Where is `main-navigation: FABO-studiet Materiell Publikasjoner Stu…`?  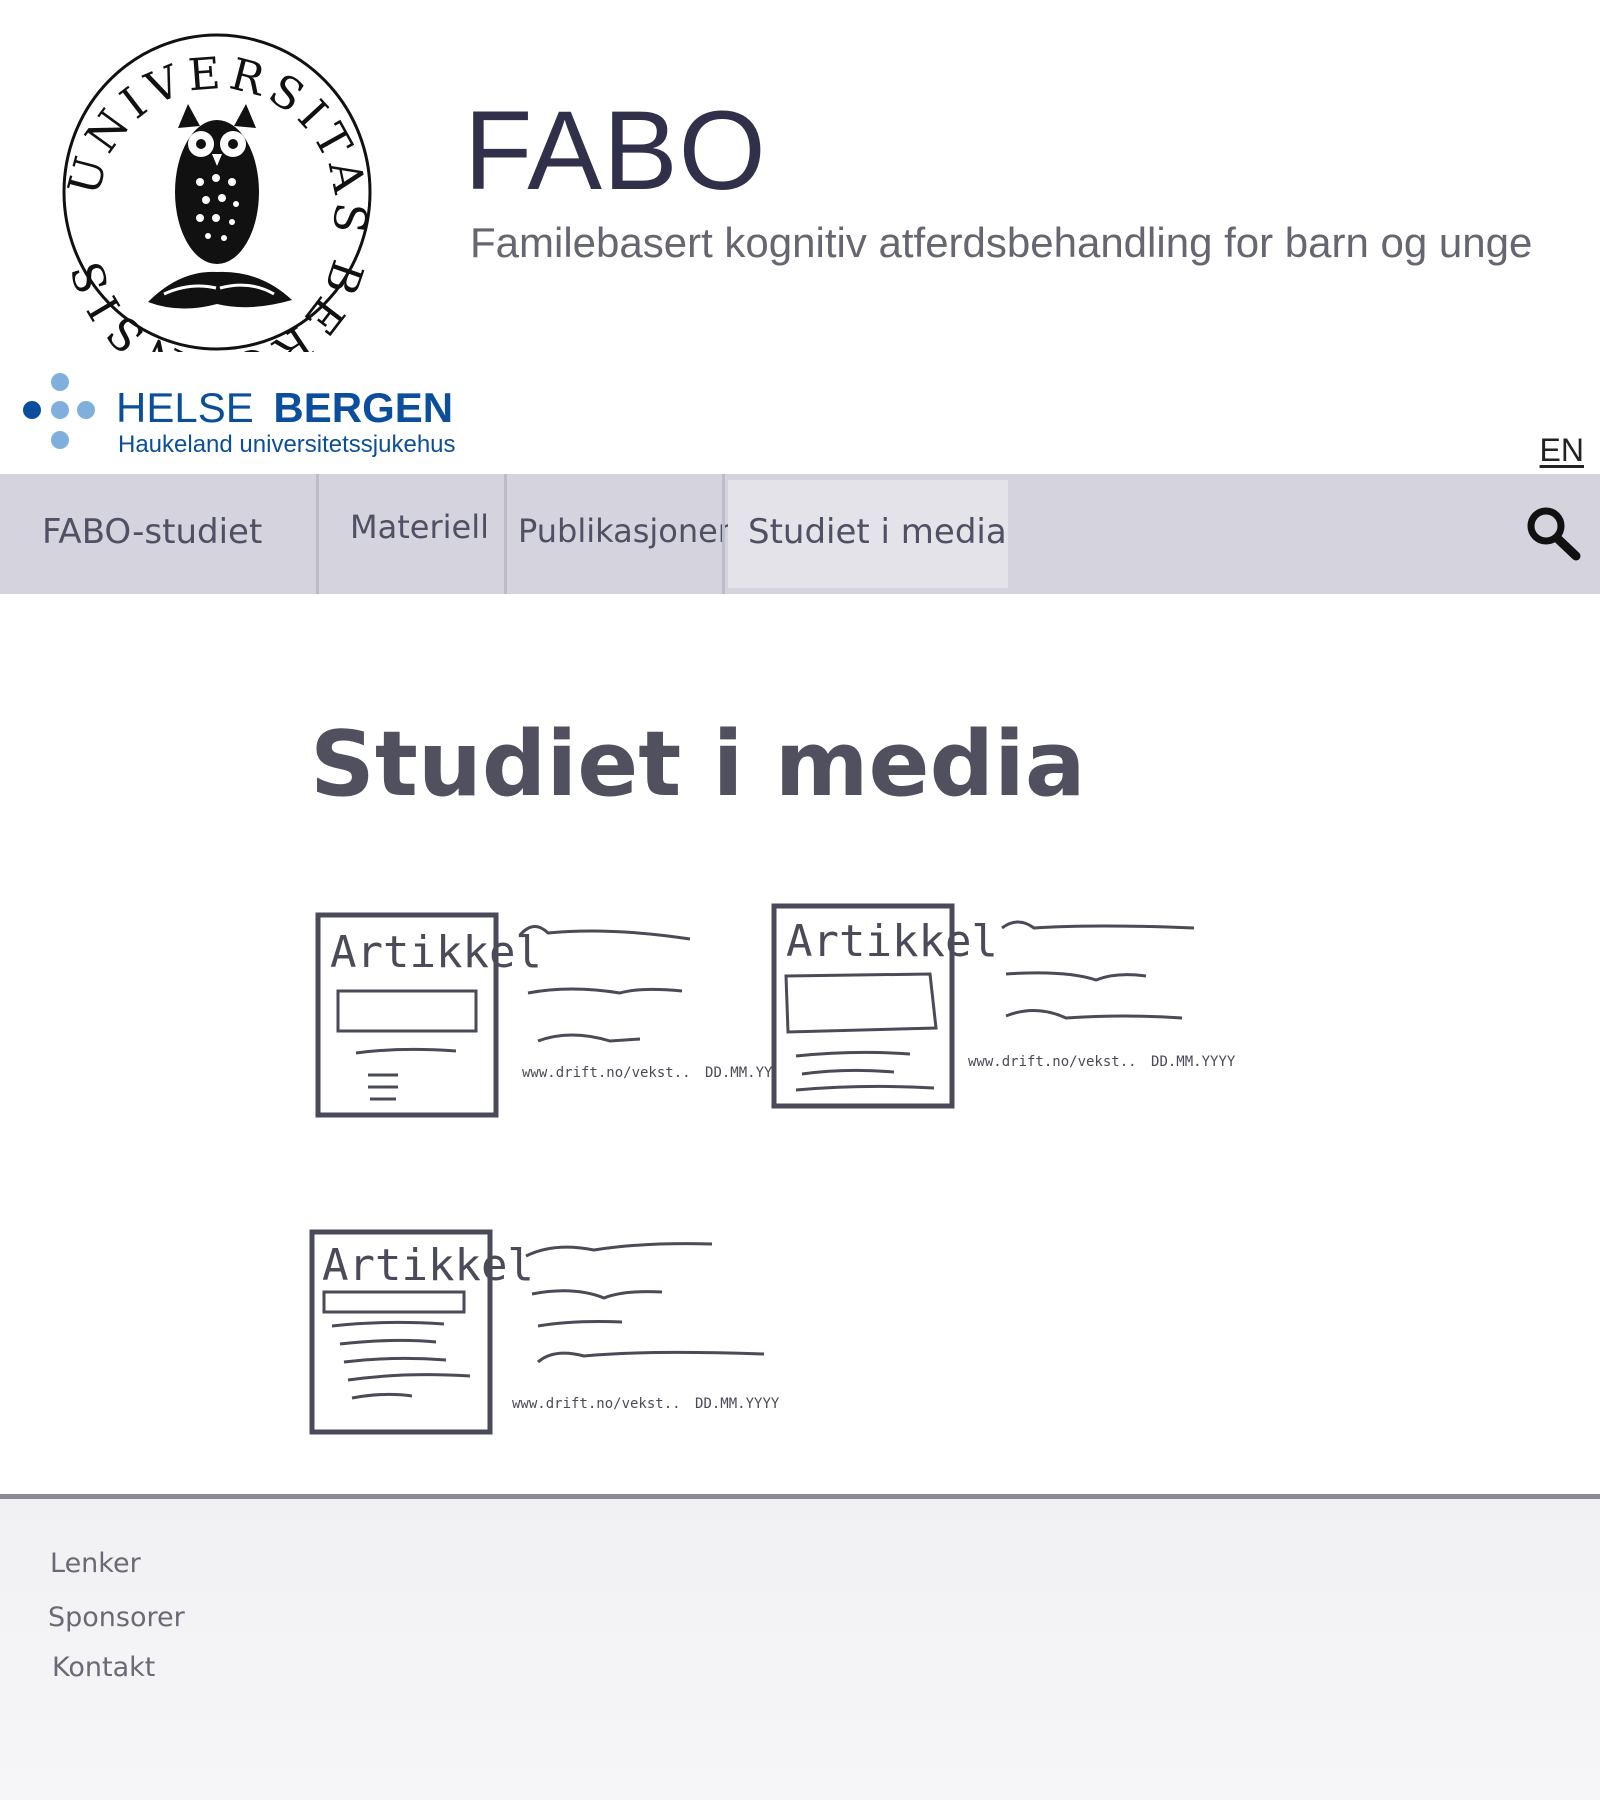 main-navigation: FABO-studiet Materiell Publikasjoner Stu… is located at coordinates (800, 534).